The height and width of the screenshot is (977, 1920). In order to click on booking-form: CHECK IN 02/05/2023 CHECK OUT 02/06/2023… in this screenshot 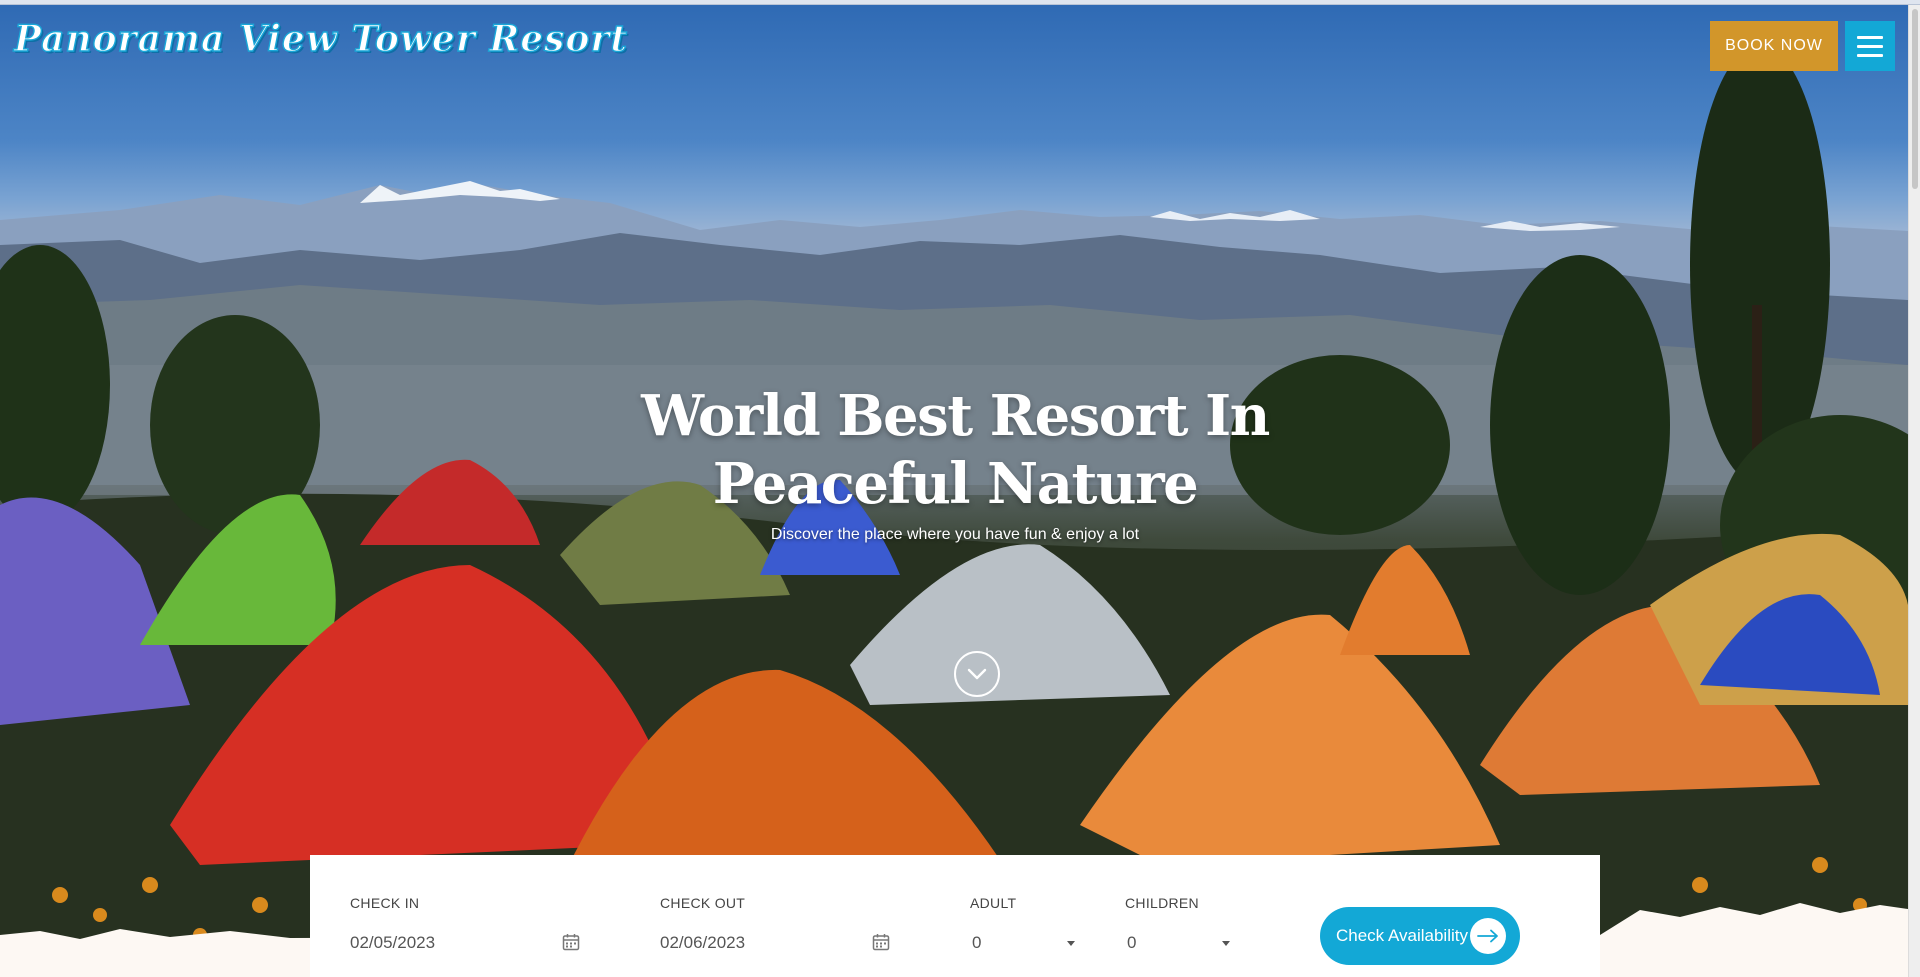, I will do `click(955, 916)`.